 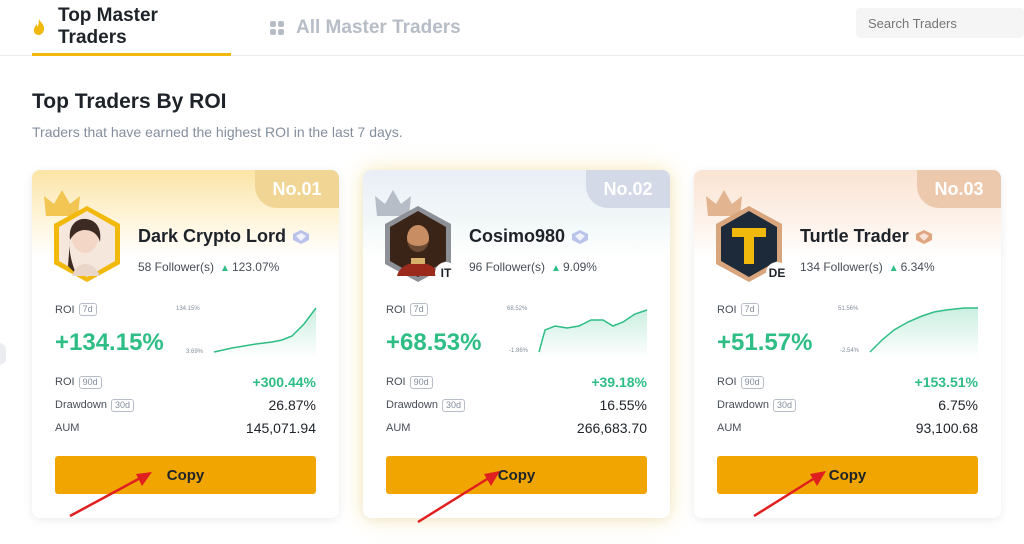 I want to click on roi-90d-row: ROI 90d +153.51%, so click(x=847, y=382).